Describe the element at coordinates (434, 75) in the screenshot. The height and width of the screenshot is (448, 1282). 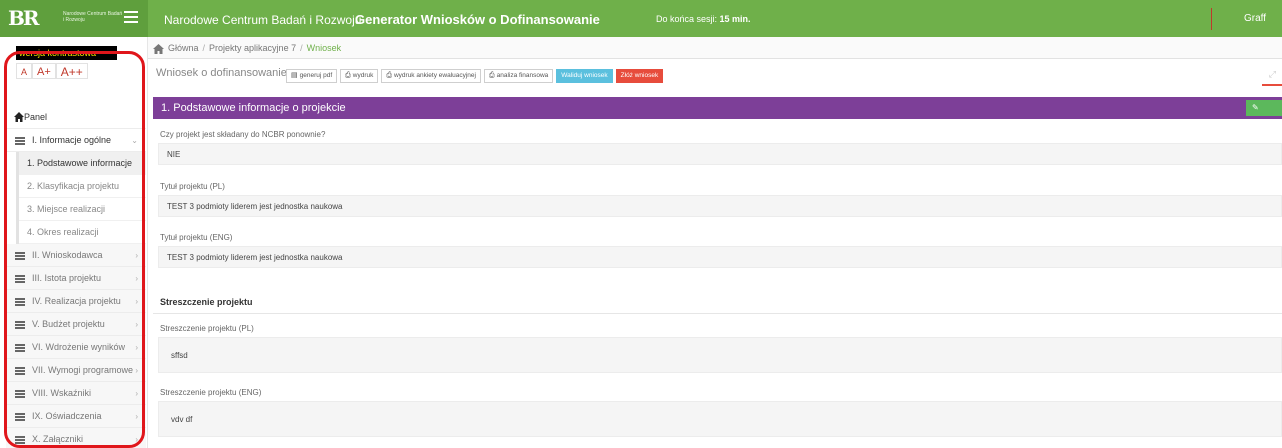
I see `button-label: wydruk ankiety ewaluacyjnej` at that location.